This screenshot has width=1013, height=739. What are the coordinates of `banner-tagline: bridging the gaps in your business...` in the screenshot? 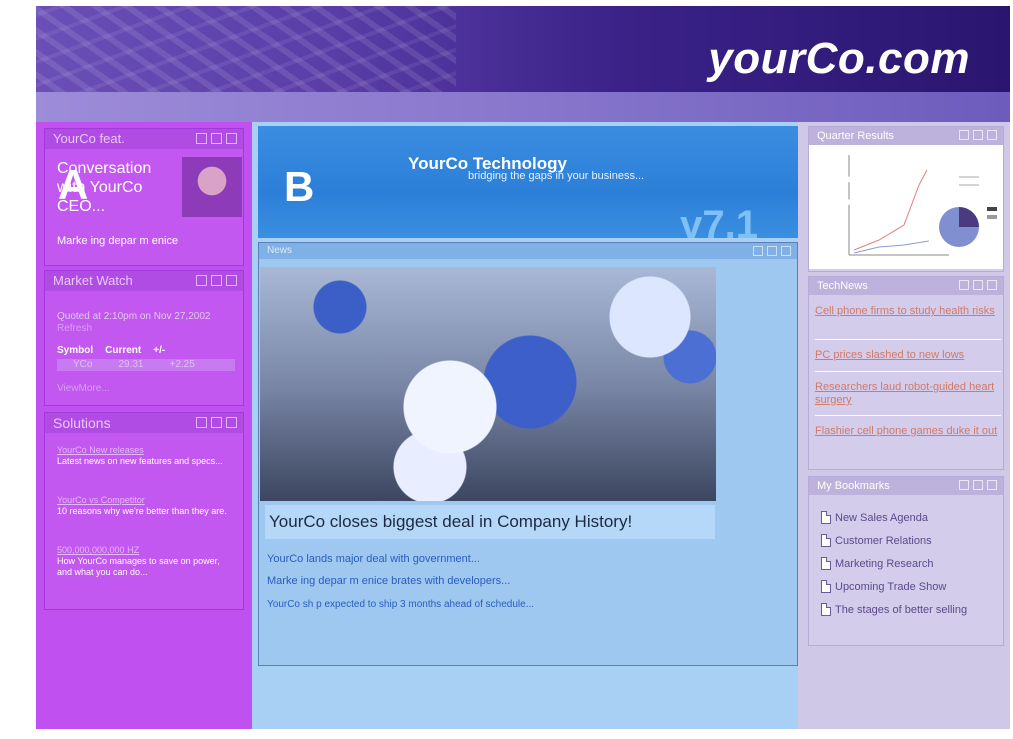 It's located at (556, 176).